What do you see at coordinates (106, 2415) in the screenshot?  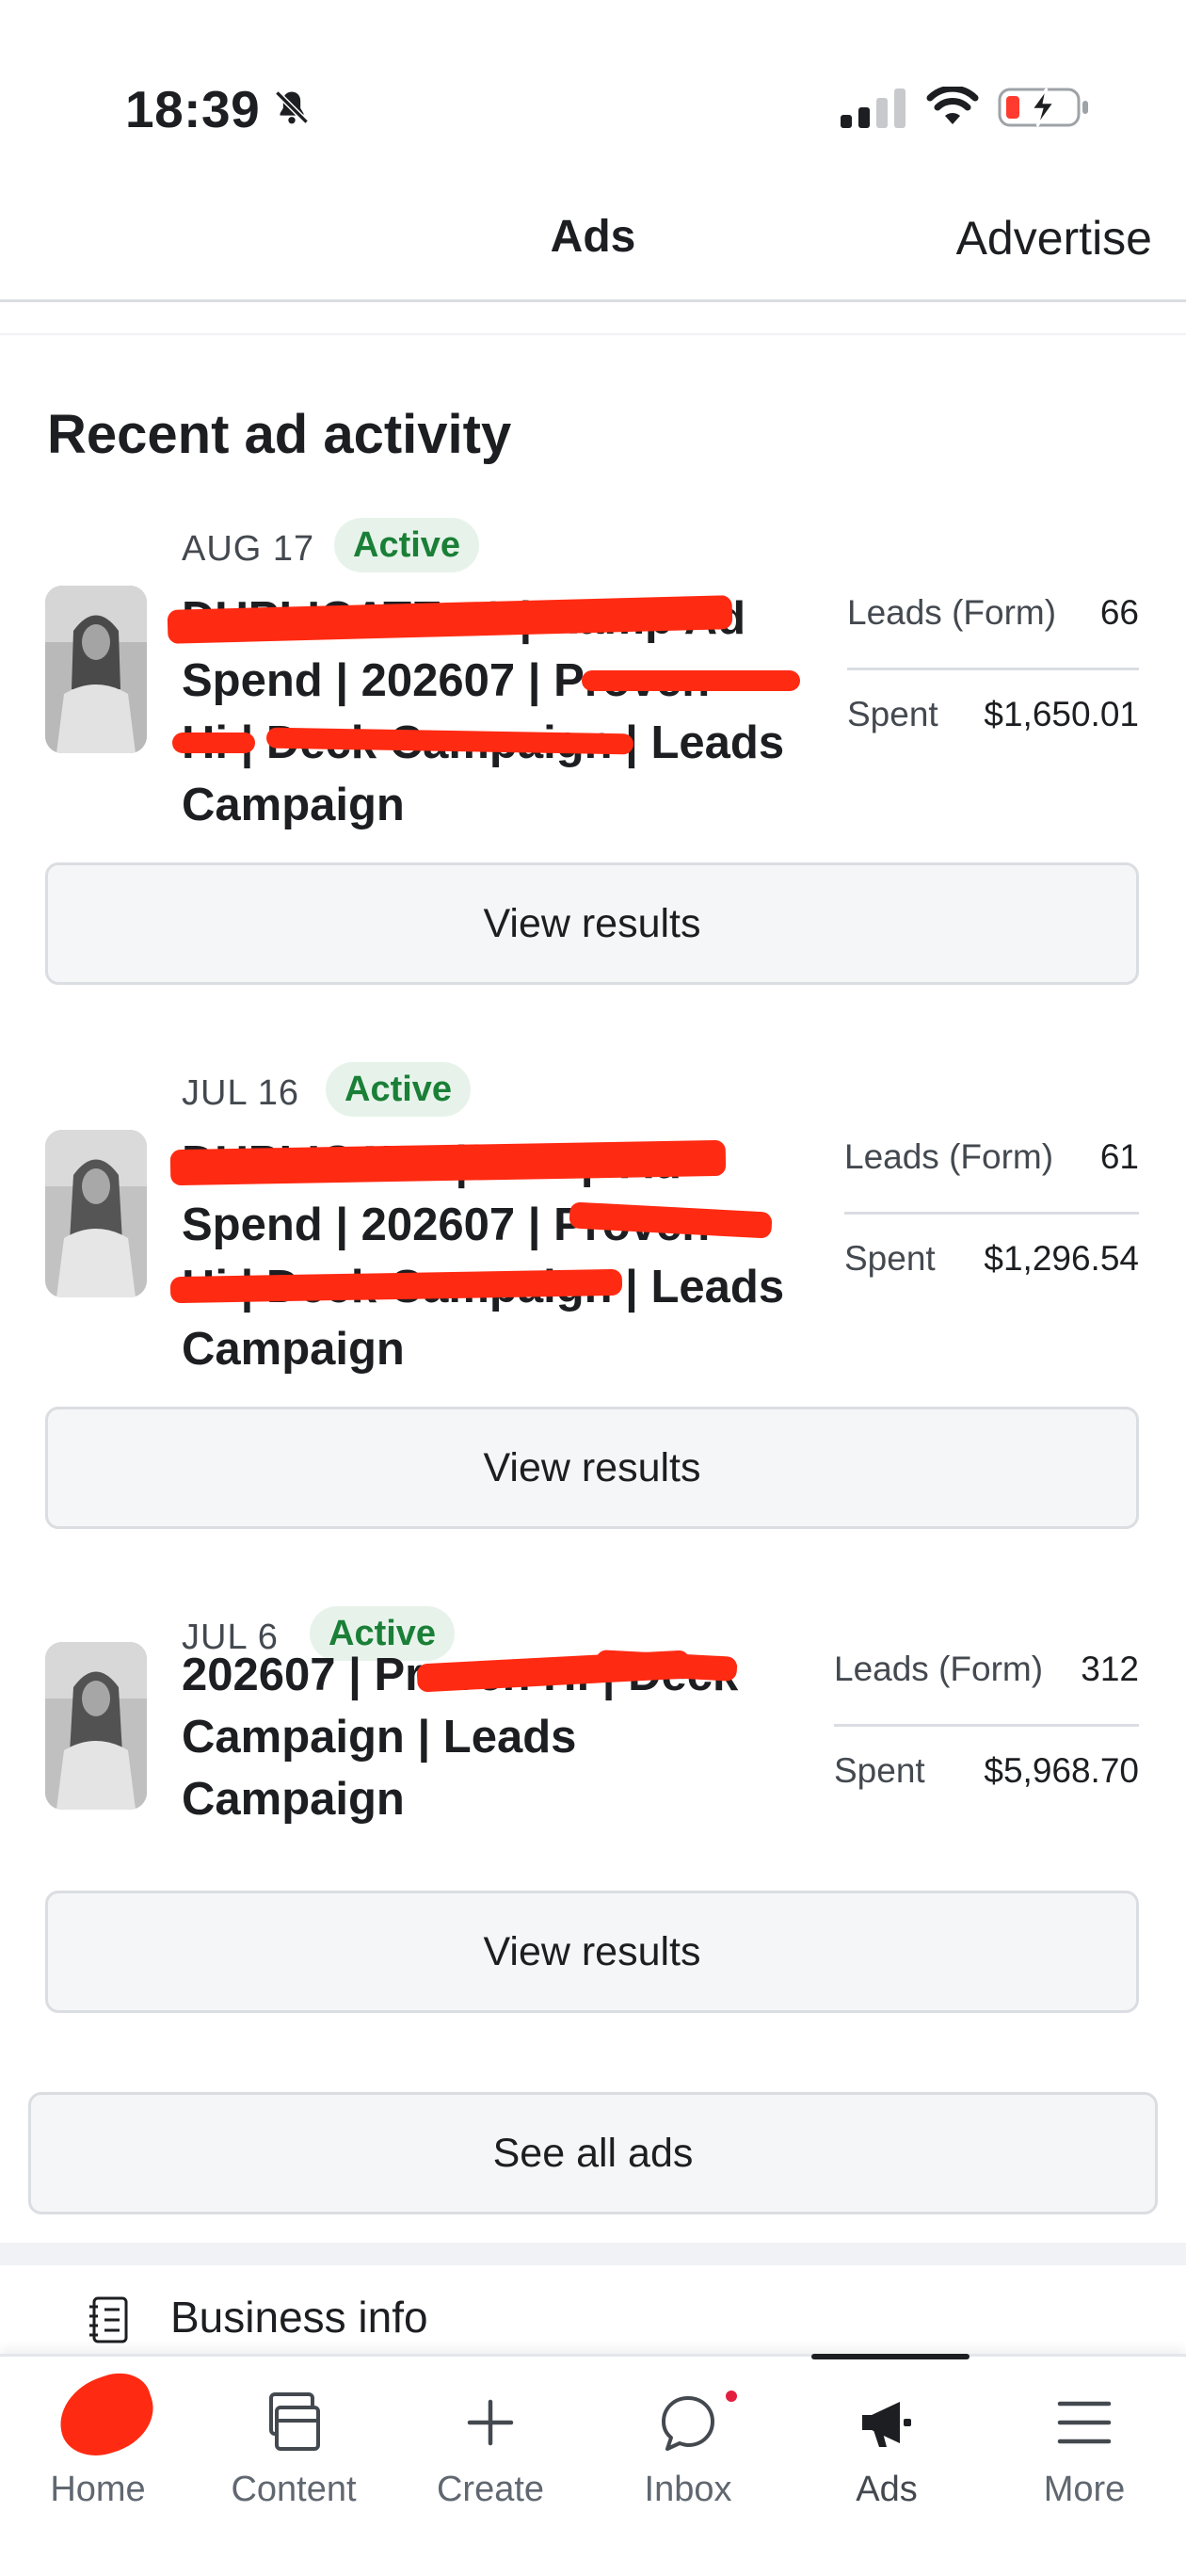 I see `home-icon` at bounding box center [106, 2415].